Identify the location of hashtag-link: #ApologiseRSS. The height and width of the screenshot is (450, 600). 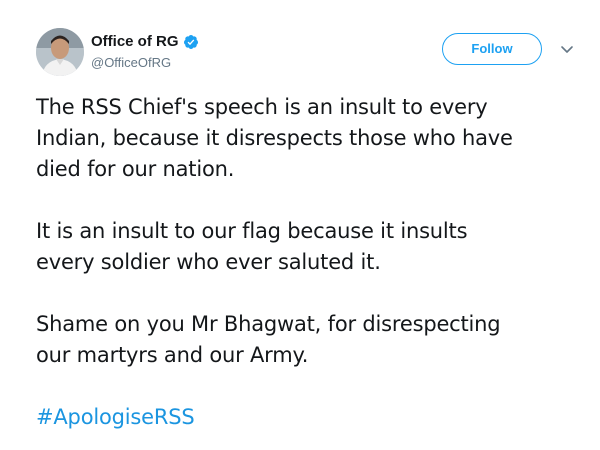
(311, 417).